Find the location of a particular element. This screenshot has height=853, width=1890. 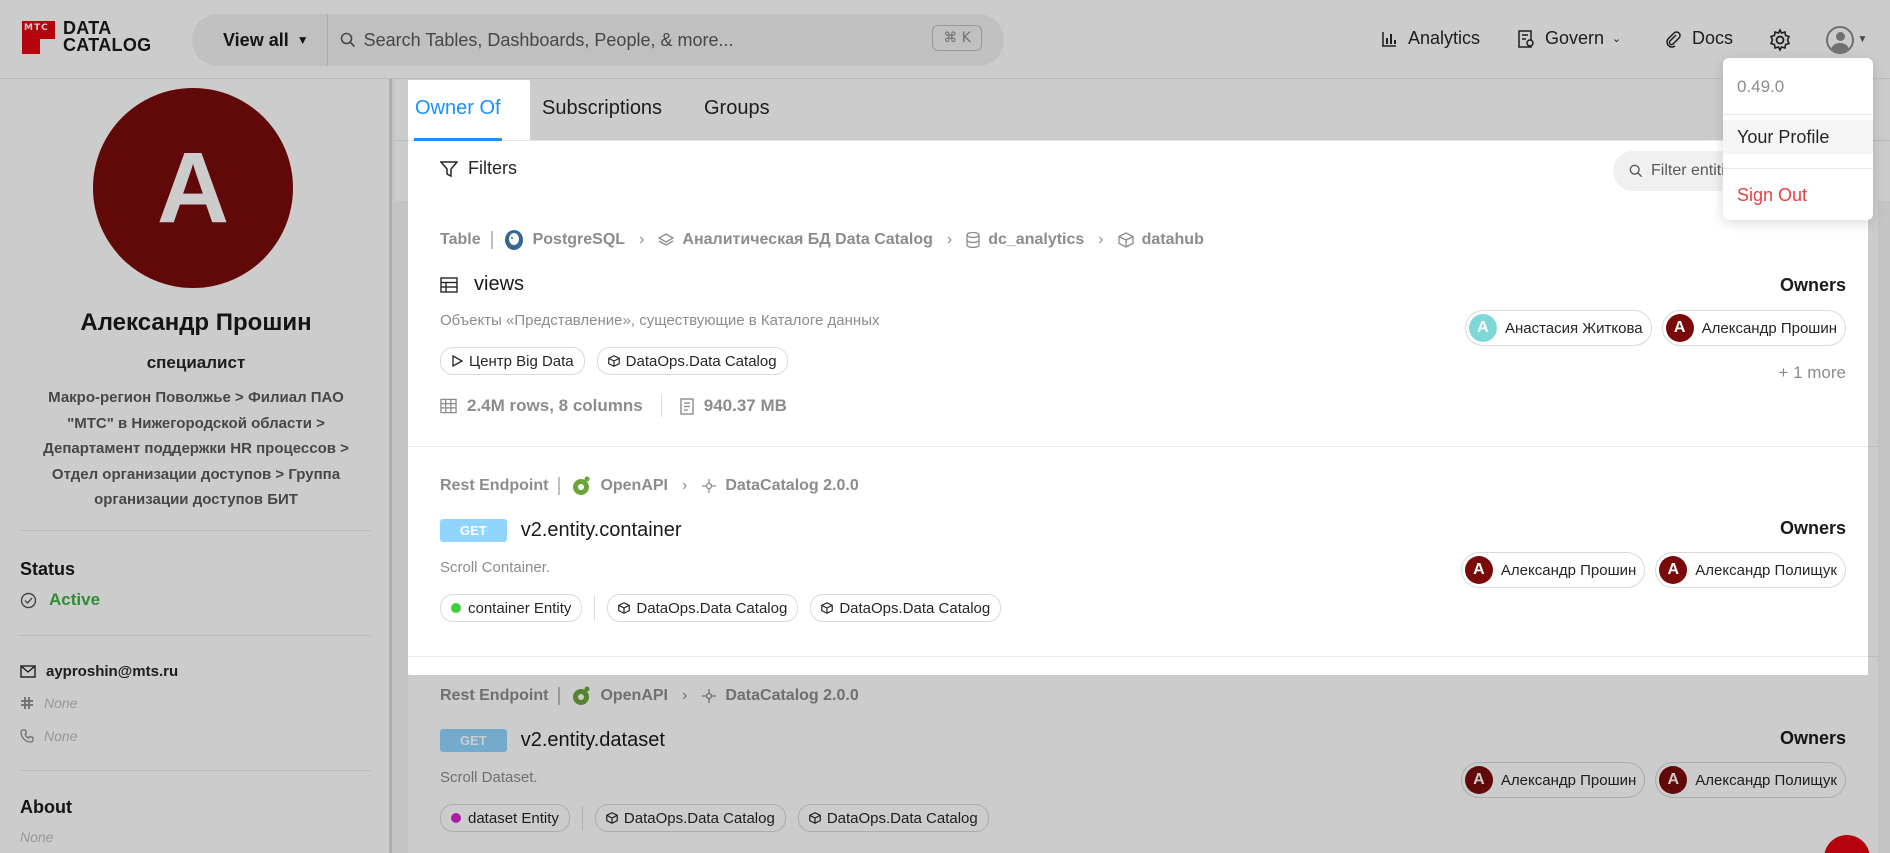

openapi-icon is located at coordinates (581, 486).